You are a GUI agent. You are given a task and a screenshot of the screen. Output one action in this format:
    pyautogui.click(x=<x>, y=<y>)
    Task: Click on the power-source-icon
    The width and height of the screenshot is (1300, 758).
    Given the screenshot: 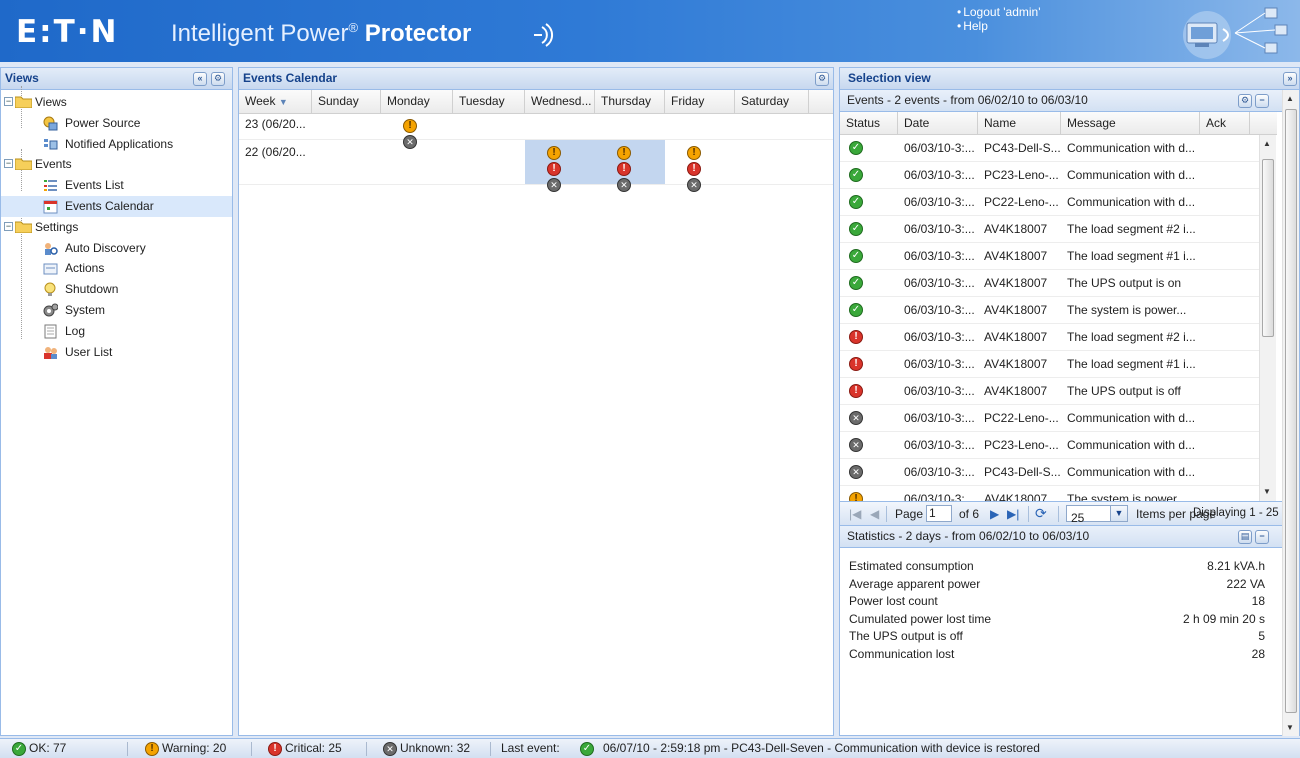 What is the action you would take?
    pyautogui.click(x=50, y=123)
    